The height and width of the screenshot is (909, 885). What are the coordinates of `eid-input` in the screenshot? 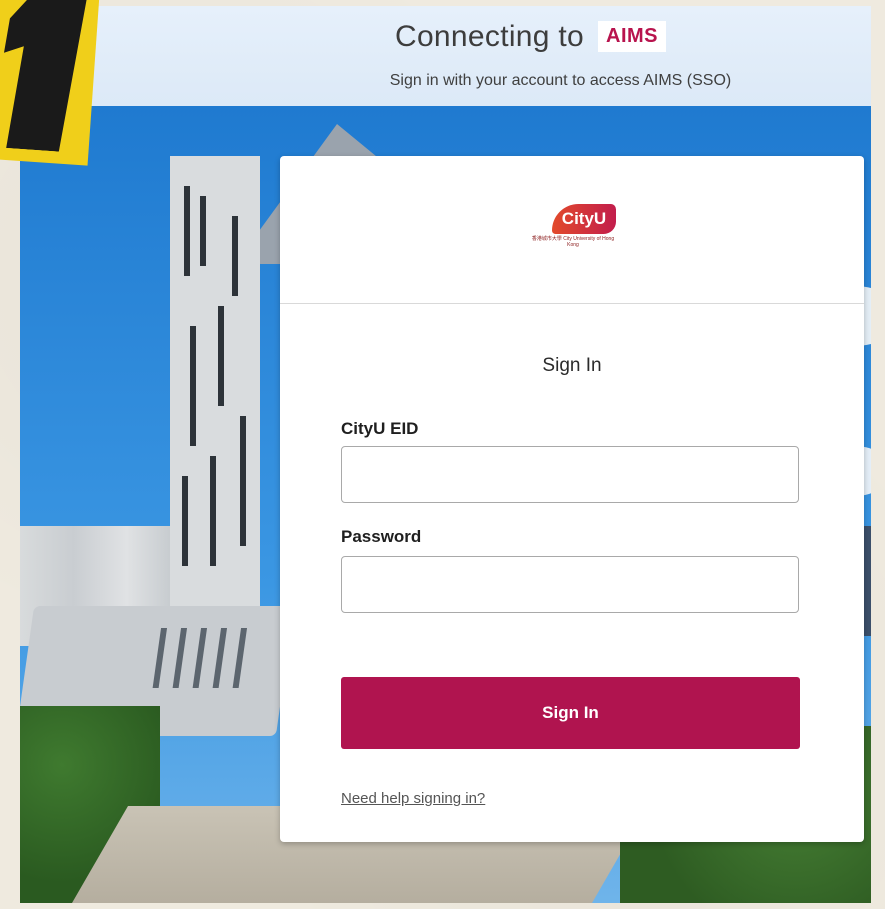 It's located at (570, 474).